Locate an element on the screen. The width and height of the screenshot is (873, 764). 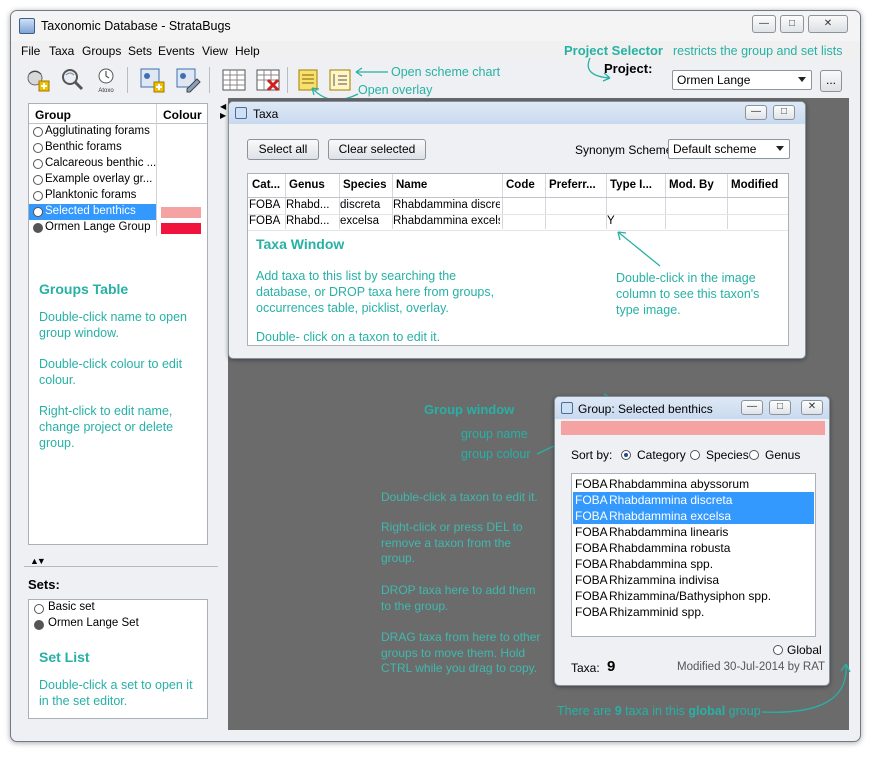
group-taxon-item: FOBA Rhabdammina abyssorum is located at coordinates (693, 484).